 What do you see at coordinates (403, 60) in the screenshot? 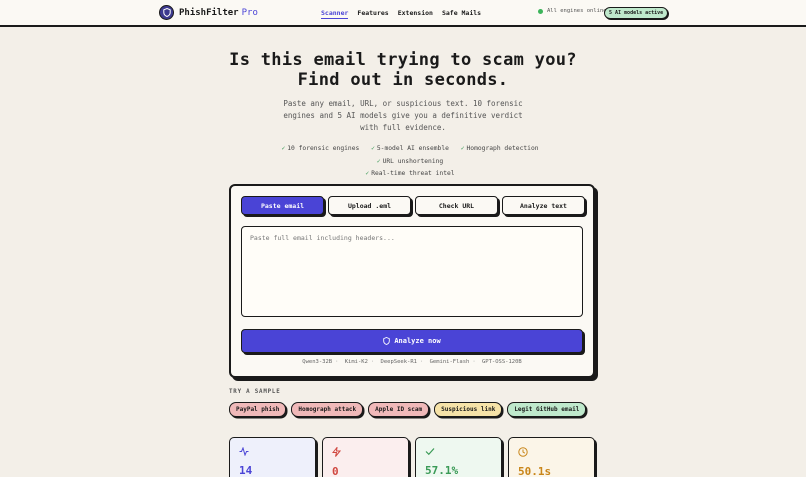
I see `title-line-1: Is this email trying to scam you?` at bounding box center [403, 60].